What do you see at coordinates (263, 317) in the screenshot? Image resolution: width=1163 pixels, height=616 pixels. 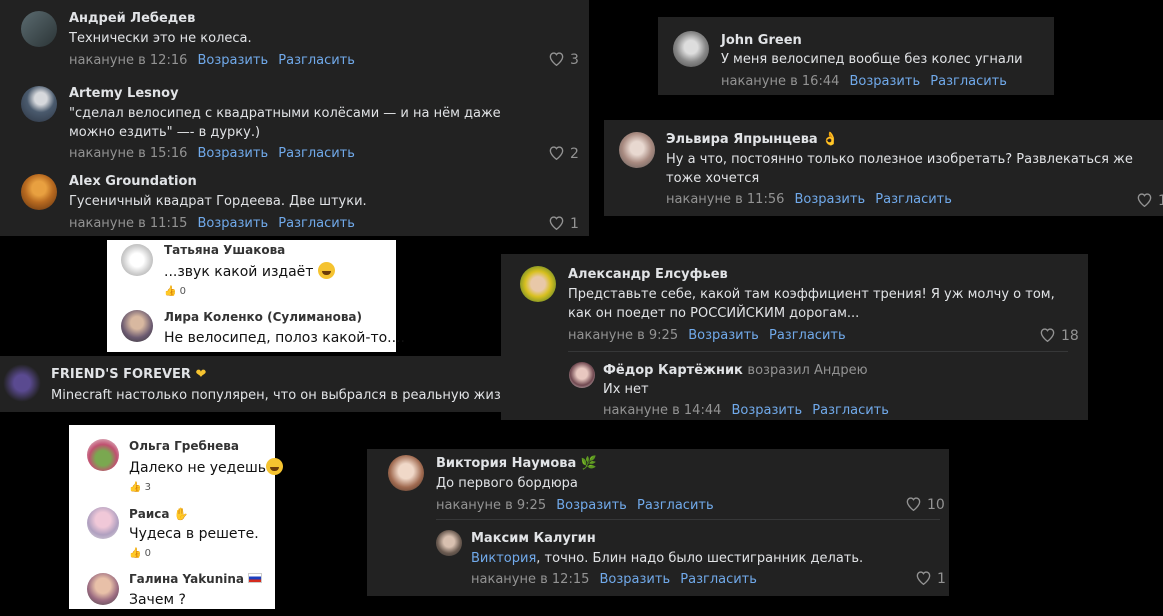 I see `comment-author: Лира Коленко (Сулиманова)` at bounding box center [263, 317].